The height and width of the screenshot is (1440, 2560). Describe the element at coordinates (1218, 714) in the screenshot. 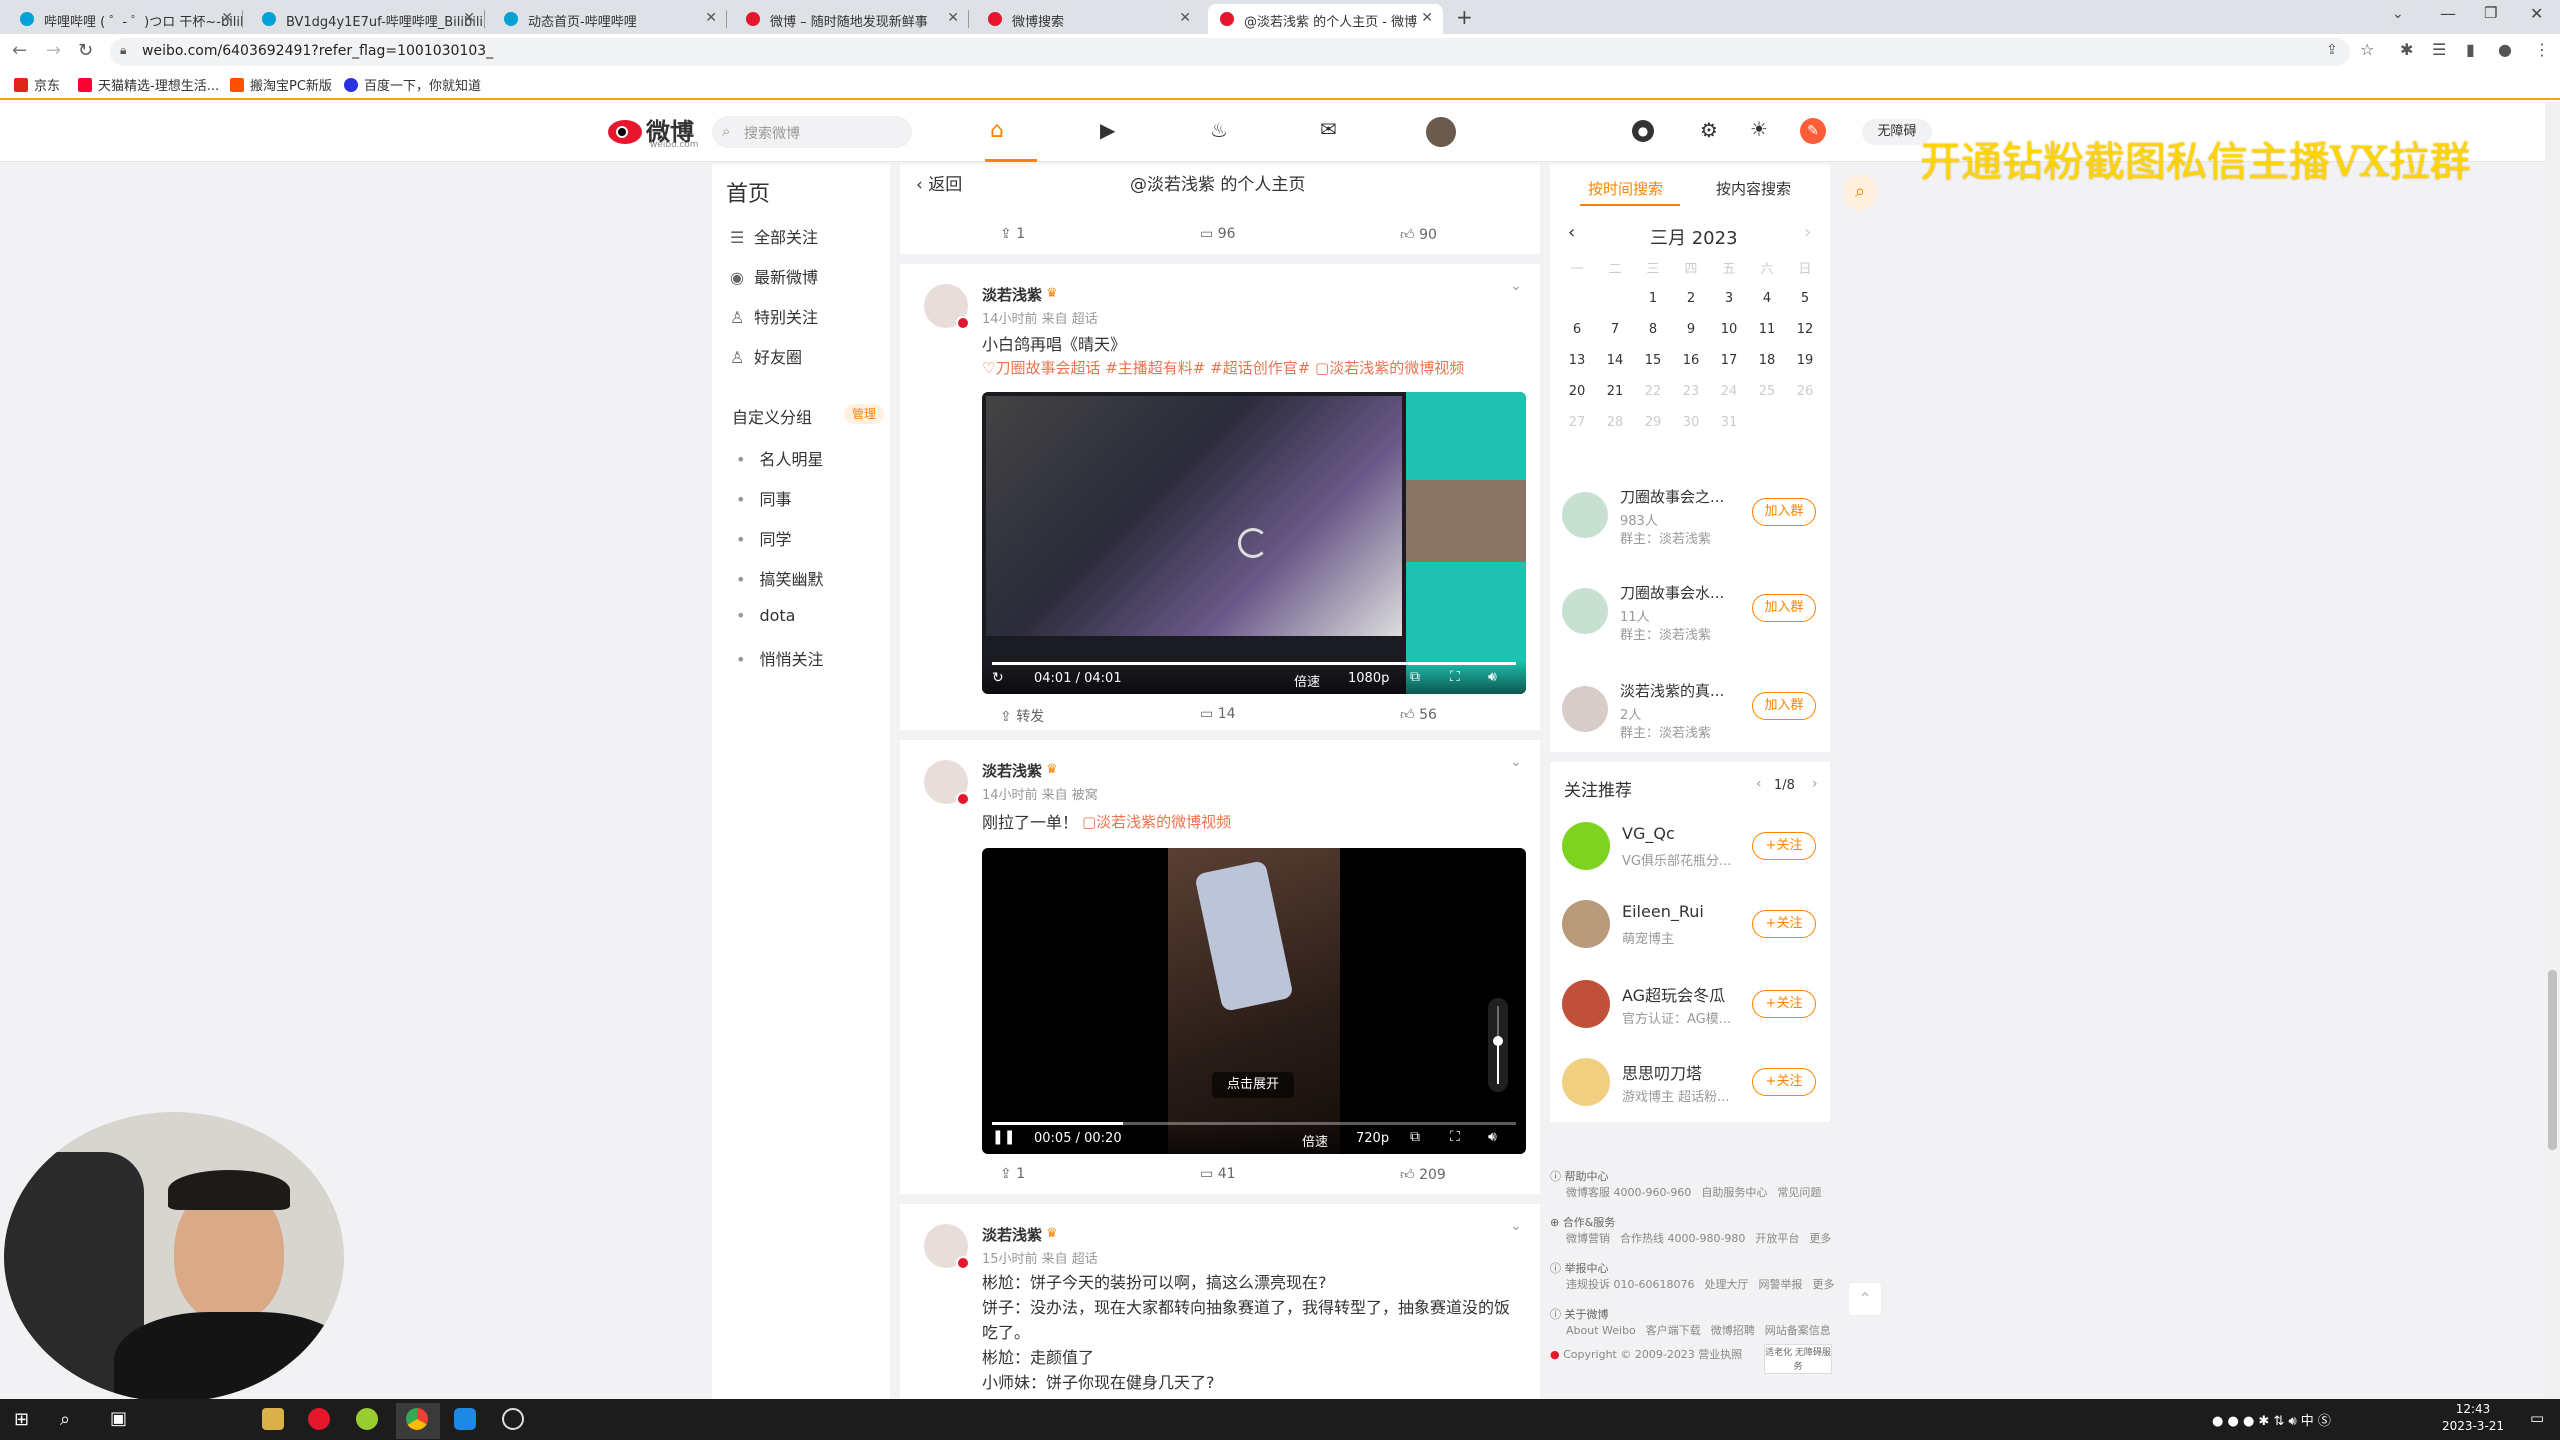

I see `comment-button: ▭ 14` at that location.